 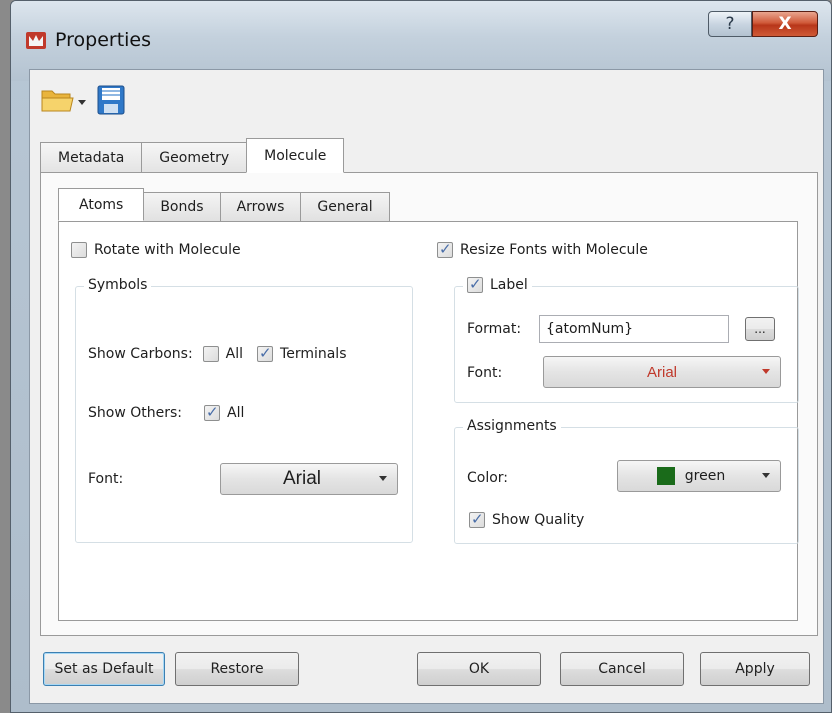 I want to click on subtab-atoms: Atoms, so click(x=101, y=204).